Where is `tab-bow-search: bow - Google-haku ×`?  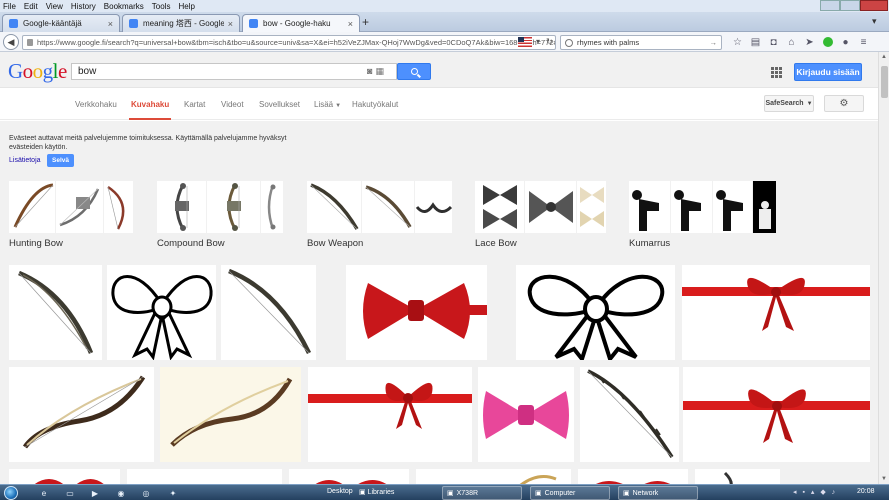 tab-bow-search: bow - Google-haku × is located at coordinates (301, 23).